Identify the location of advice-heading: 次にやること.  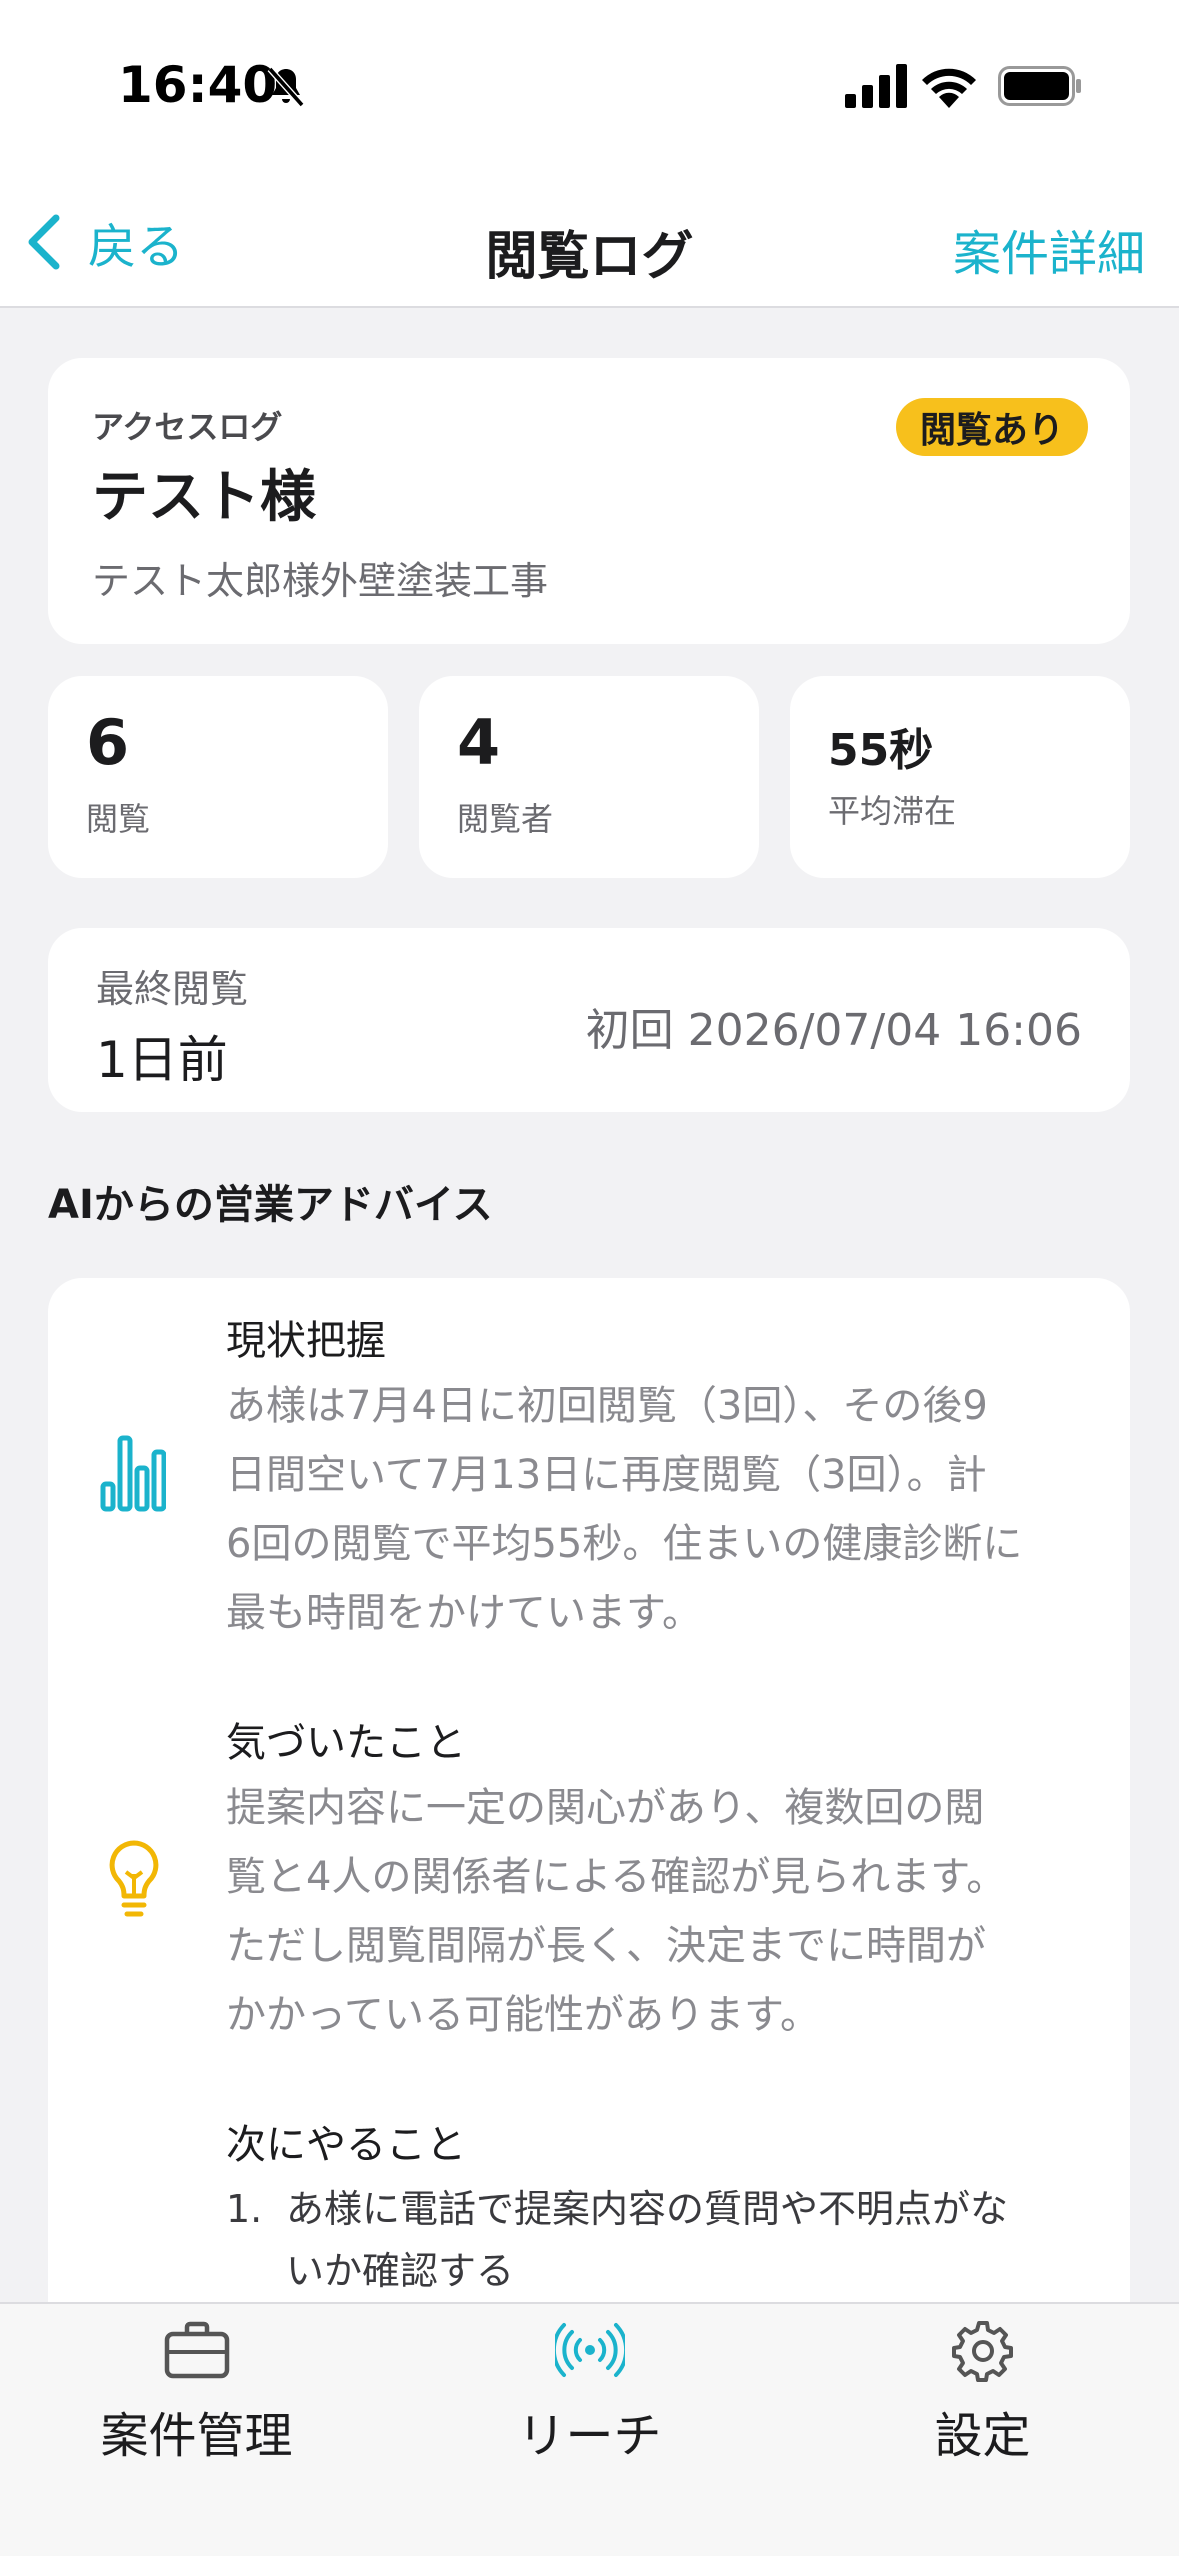
(346, 2145).